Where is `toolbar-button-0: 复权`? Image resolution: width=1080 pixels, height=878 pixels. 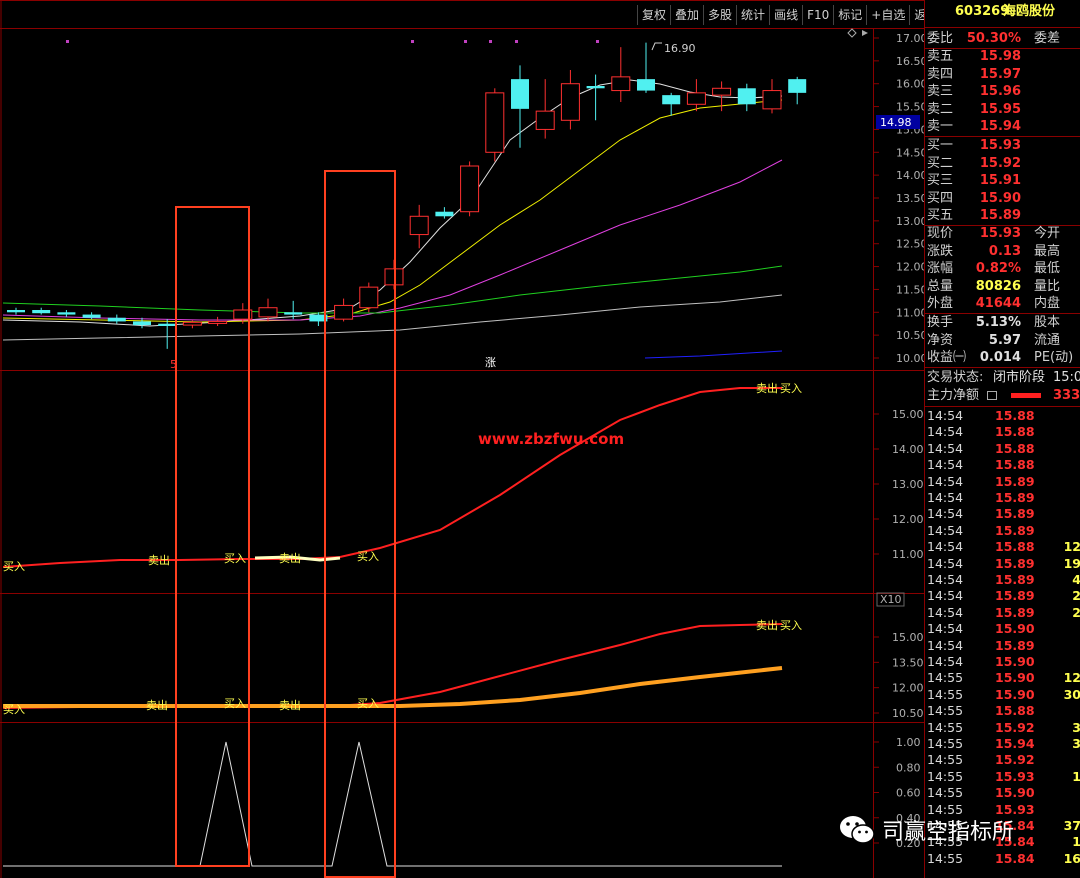 toolbar-button-0: 复权 is located at coordinates (654, 15).